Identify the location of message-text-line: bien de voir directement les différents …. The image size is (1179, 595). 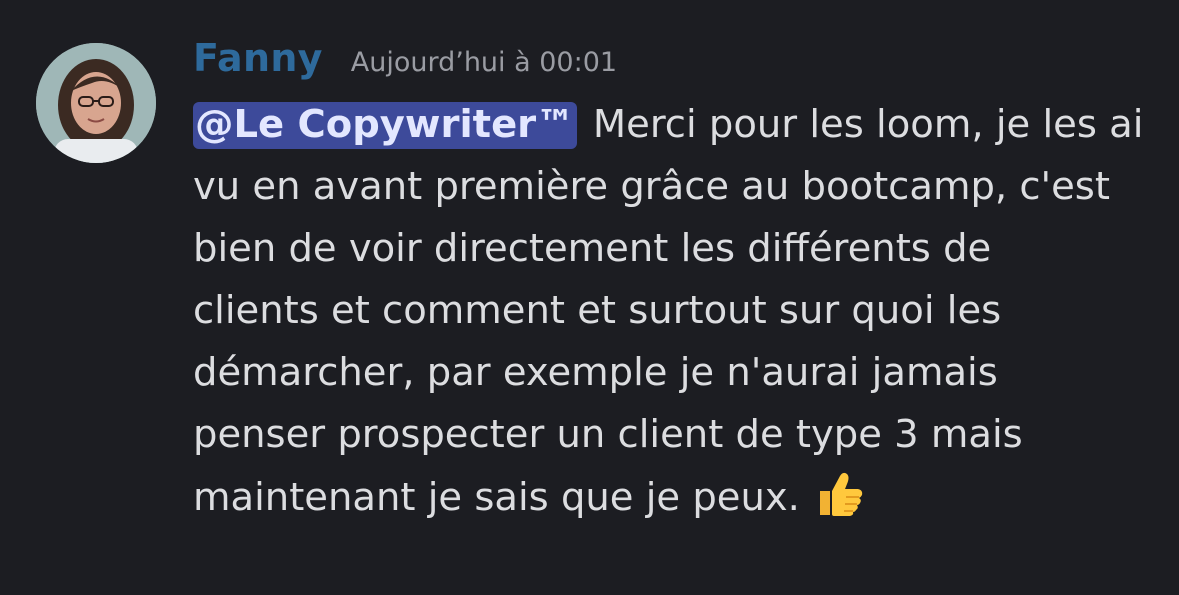
(592, 248).